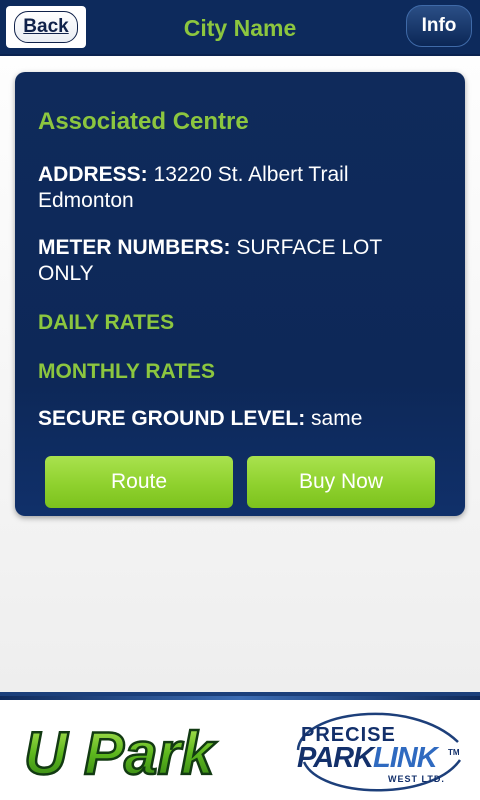 This screenshot has height=800, width=480. I want to click on page-title: City Name, so click(240, 28).